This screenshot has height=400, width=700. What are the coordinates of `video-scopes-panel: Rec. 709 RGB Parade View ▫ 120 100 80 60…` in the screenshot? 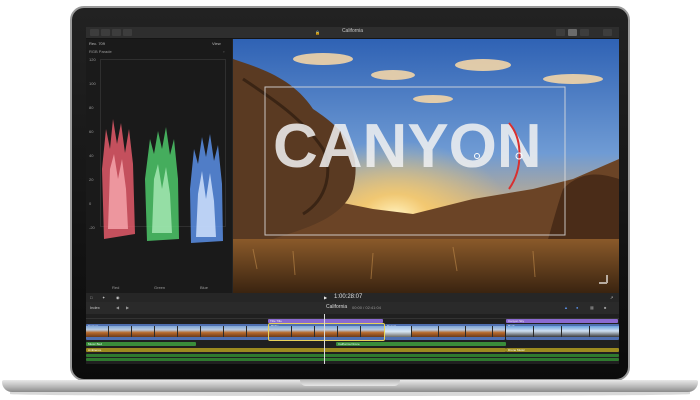 It's located at (159, 166).